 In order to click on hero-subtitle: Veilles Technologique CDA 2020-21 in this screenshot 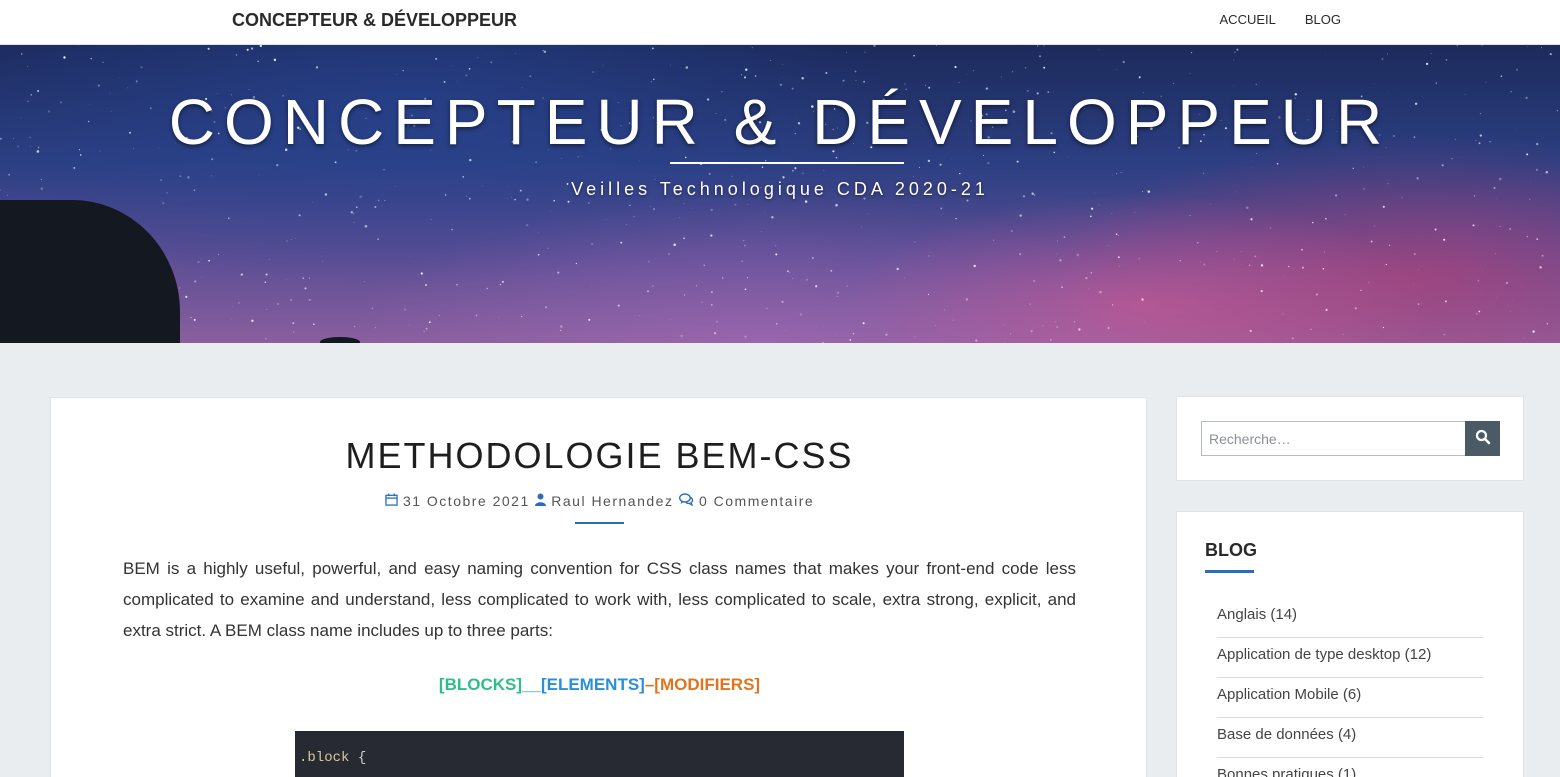, I will do `click(780, 189)`.